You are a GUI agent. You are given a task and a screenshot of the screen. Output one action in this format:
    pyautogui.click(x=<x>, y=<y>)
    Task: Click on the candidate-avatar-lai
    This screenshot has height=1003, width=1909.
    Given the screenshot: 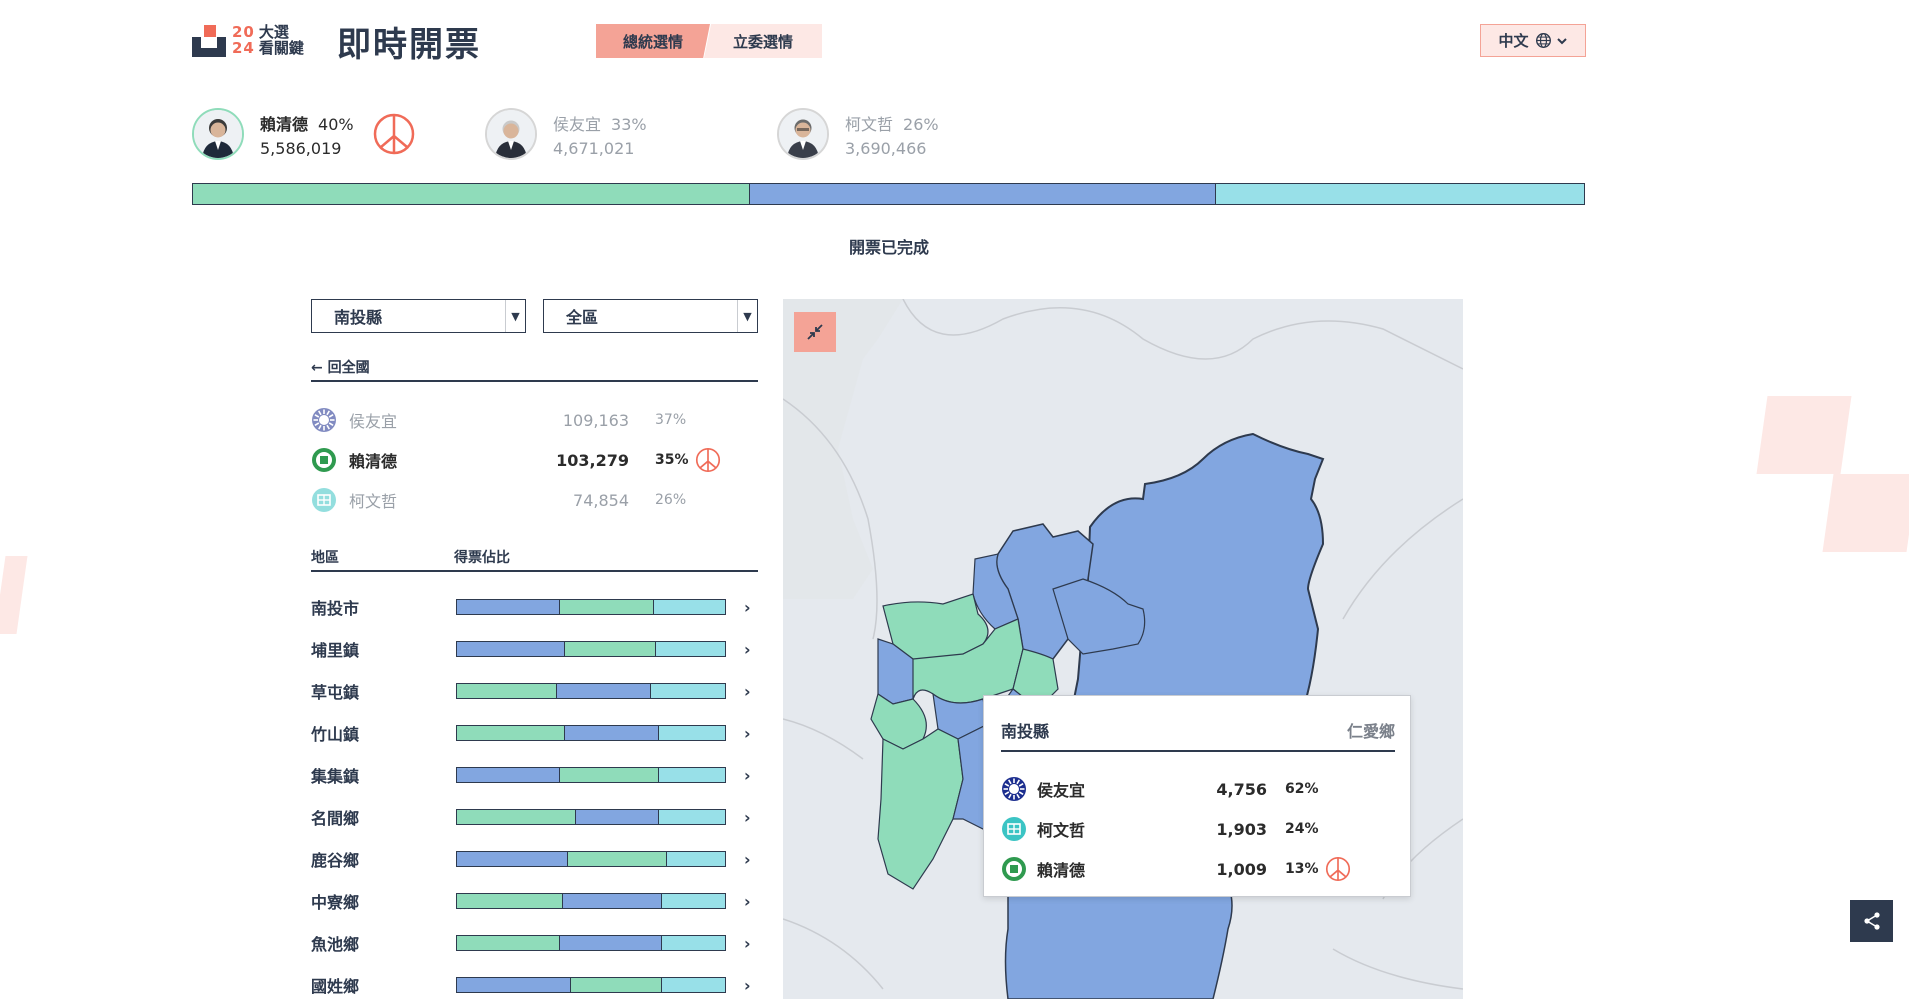 What is the action you would take?
    pyautogui.click(x=218, y=134)
    